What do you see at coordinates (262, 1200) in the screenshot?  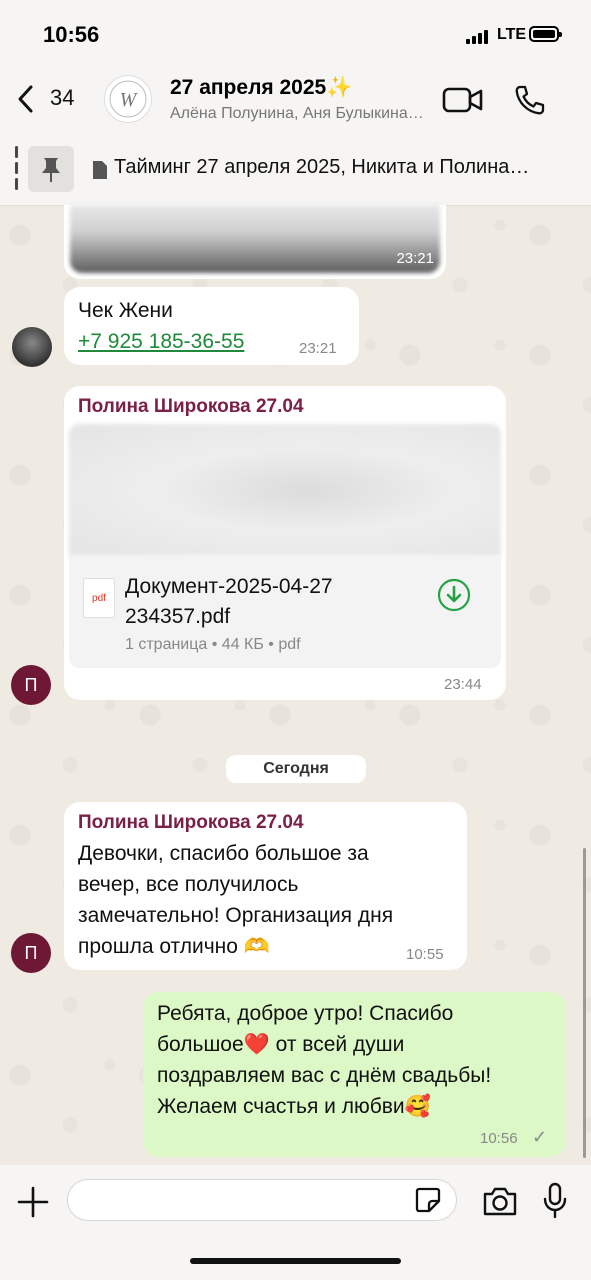 I see `message-input` at bounding box center [262, 1200].